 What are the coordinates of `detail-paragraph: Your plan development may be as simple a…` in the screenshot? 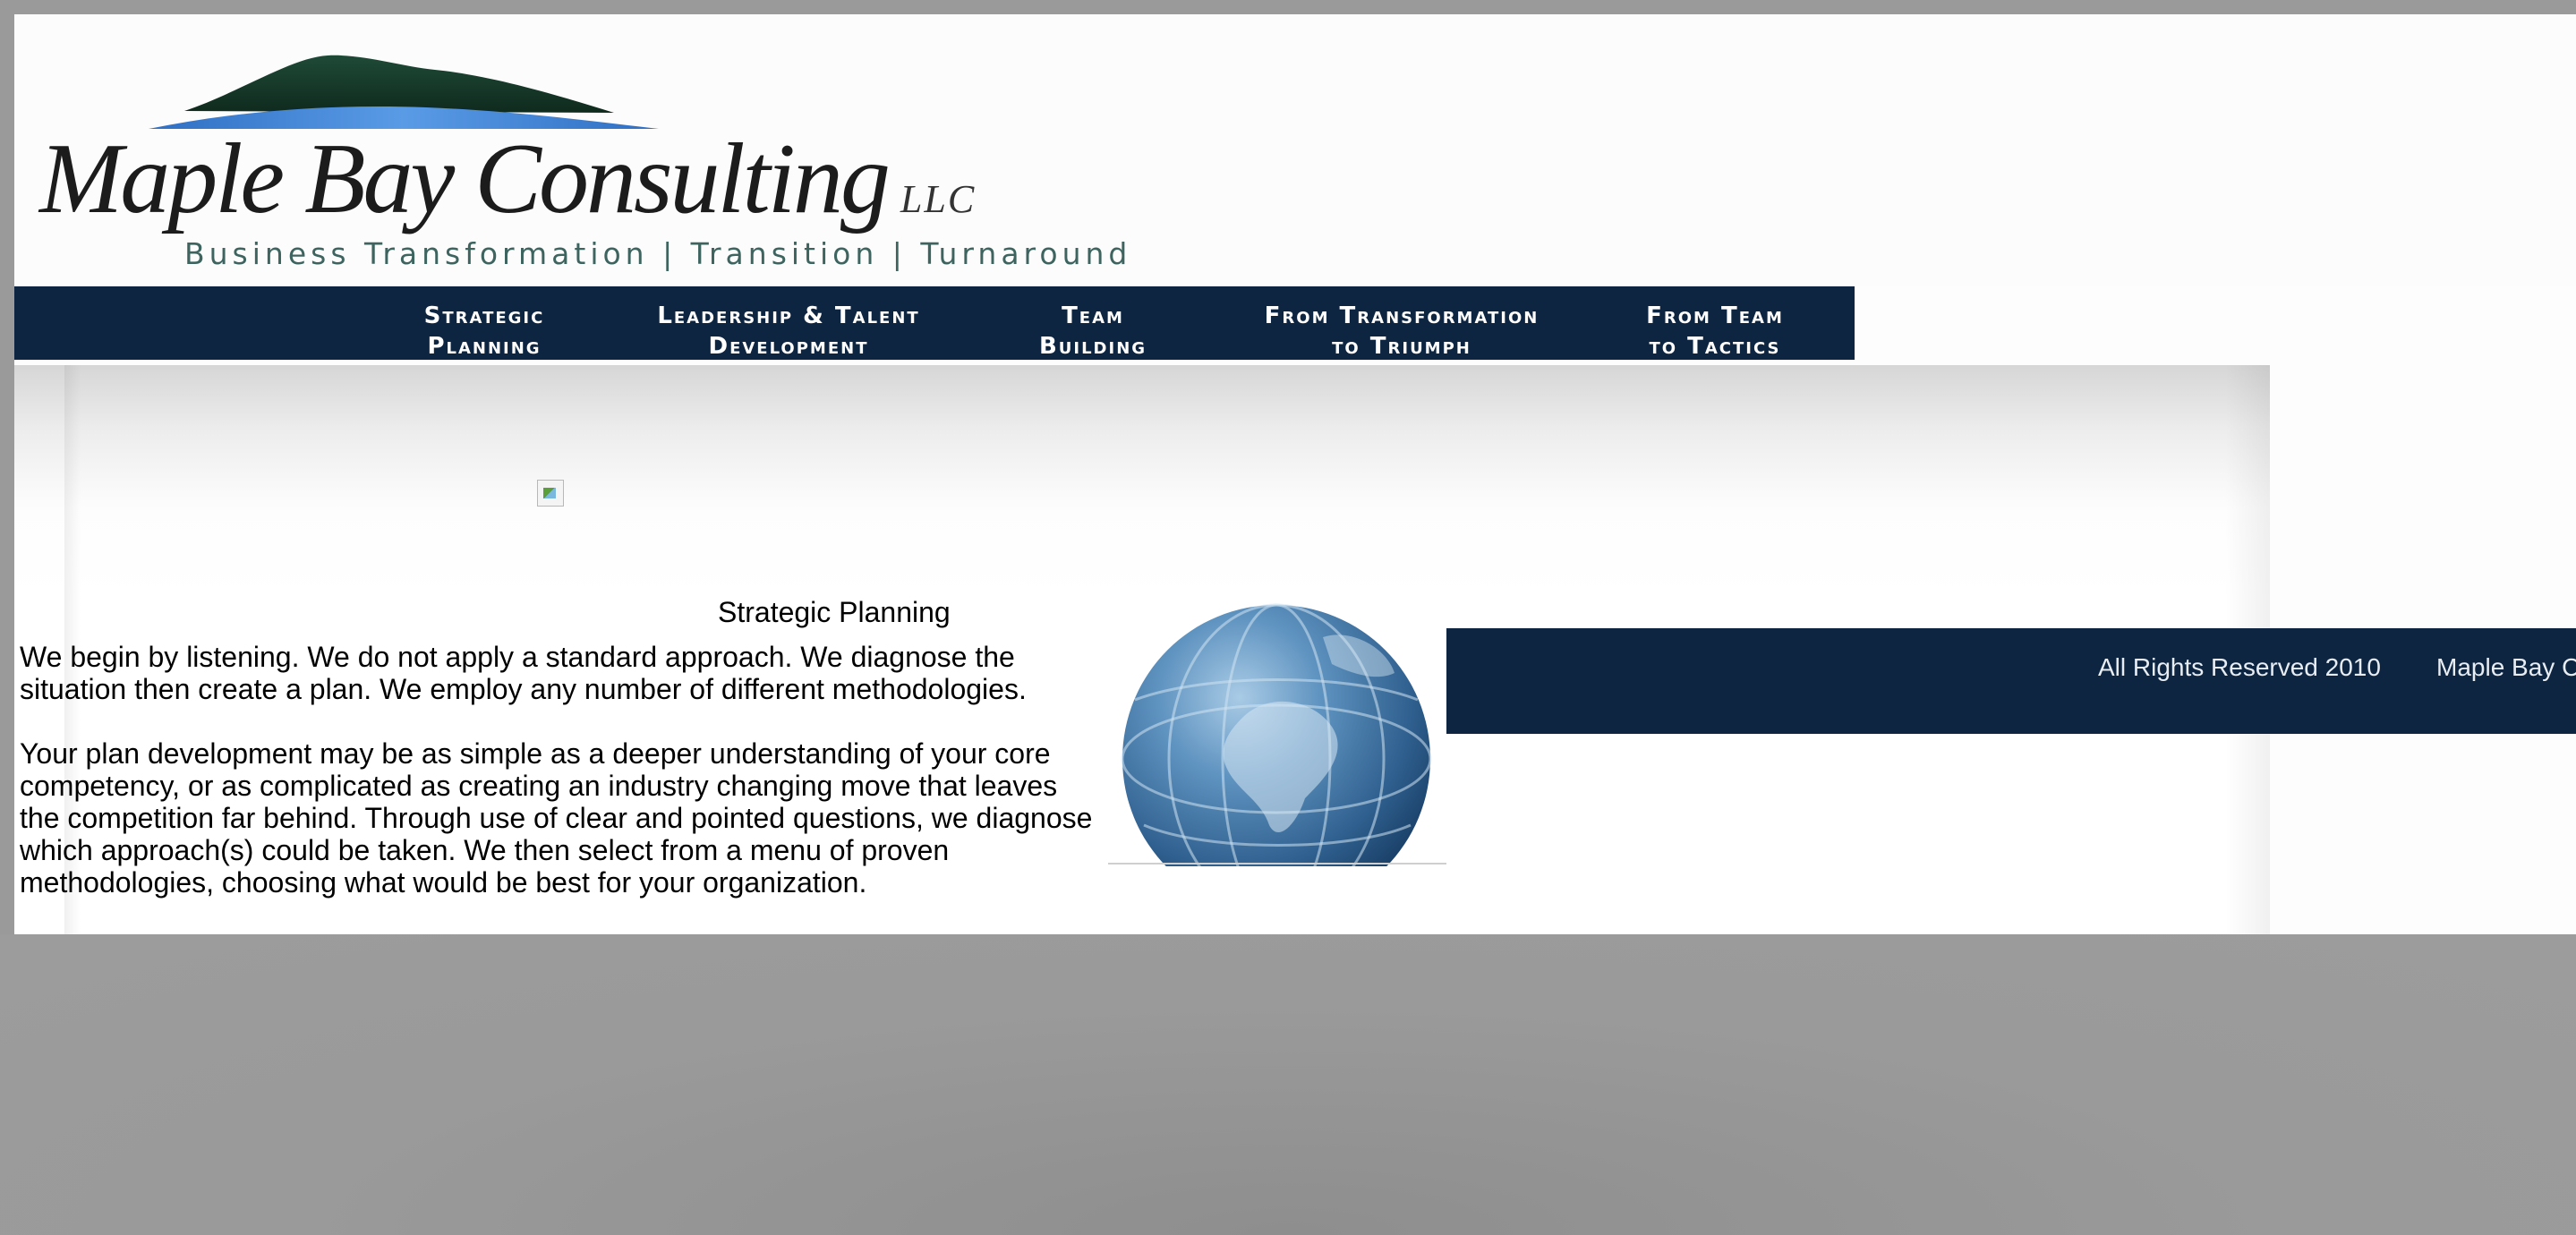 It's located at (556, 818).